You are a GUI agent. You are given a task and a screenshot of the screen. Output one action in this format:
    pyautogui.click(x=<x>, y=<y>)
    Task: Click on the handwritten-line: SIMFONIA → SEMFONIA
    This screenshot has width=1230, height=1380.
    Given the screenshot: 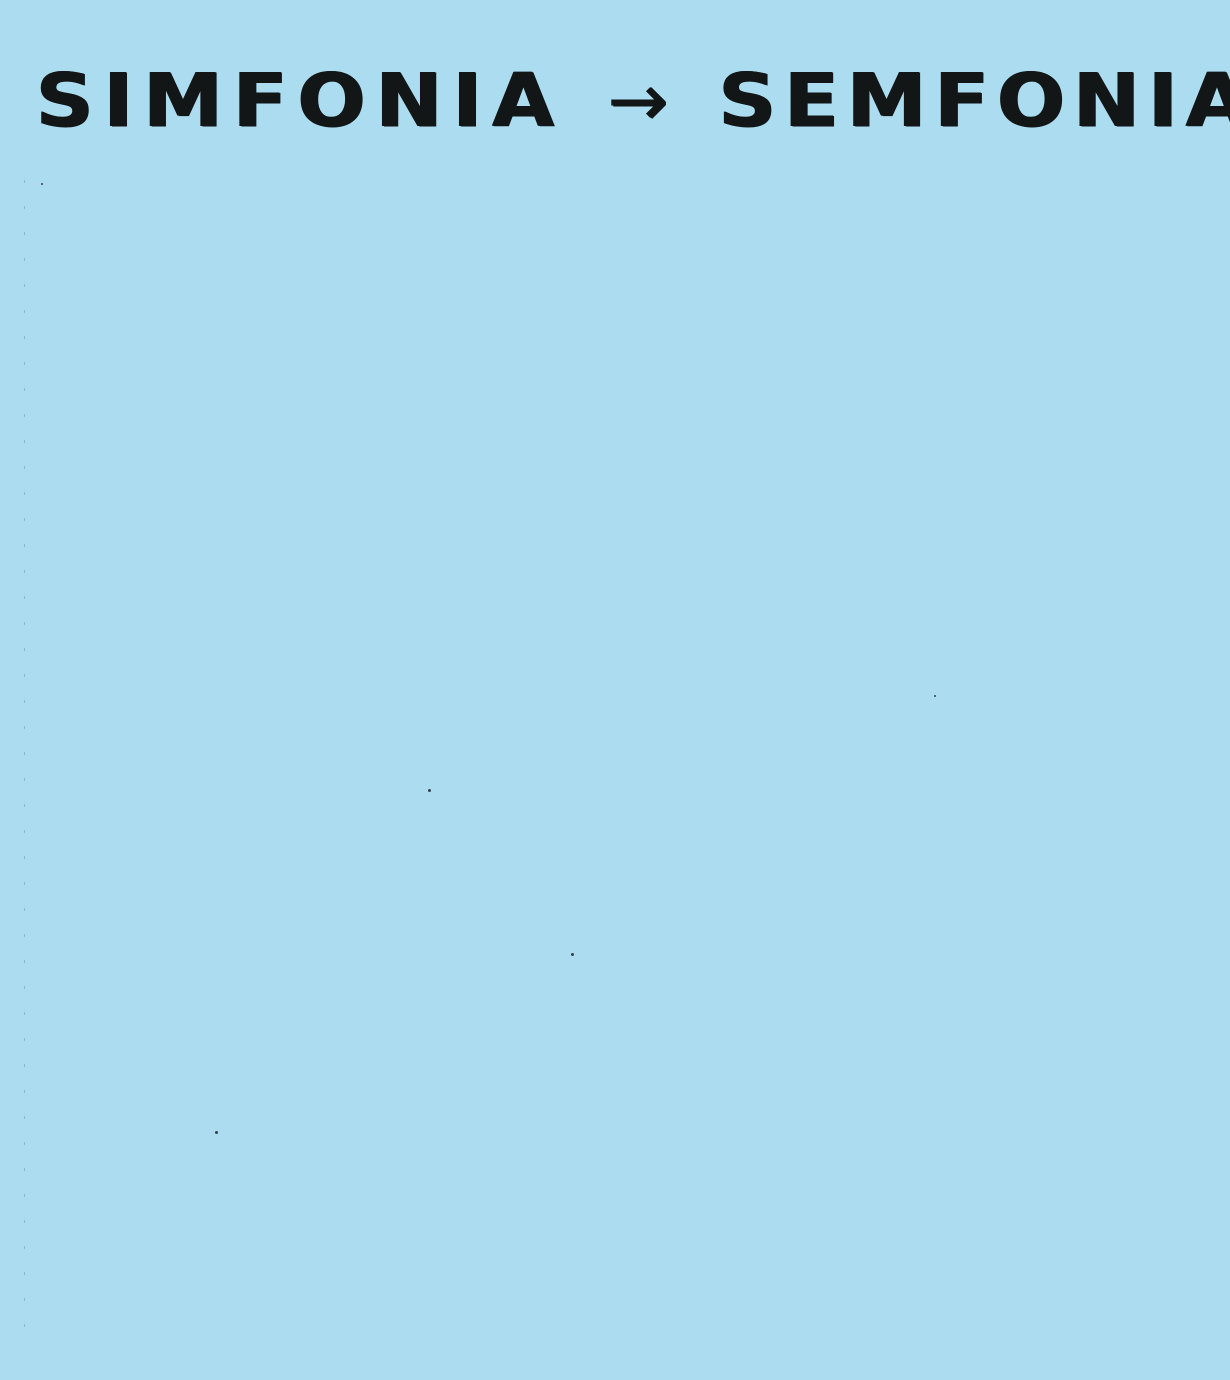 What is the action you would take?
    pyautogui.click(x=630, y=100)
    